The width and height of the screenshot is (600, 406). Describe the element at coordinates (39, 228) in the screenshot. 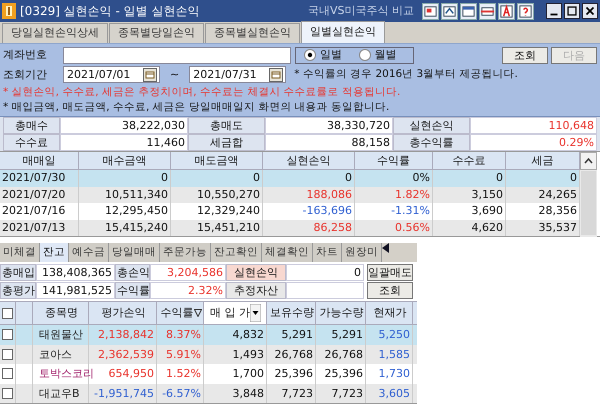

I see `table-cell: 2021/07/13` at that location.